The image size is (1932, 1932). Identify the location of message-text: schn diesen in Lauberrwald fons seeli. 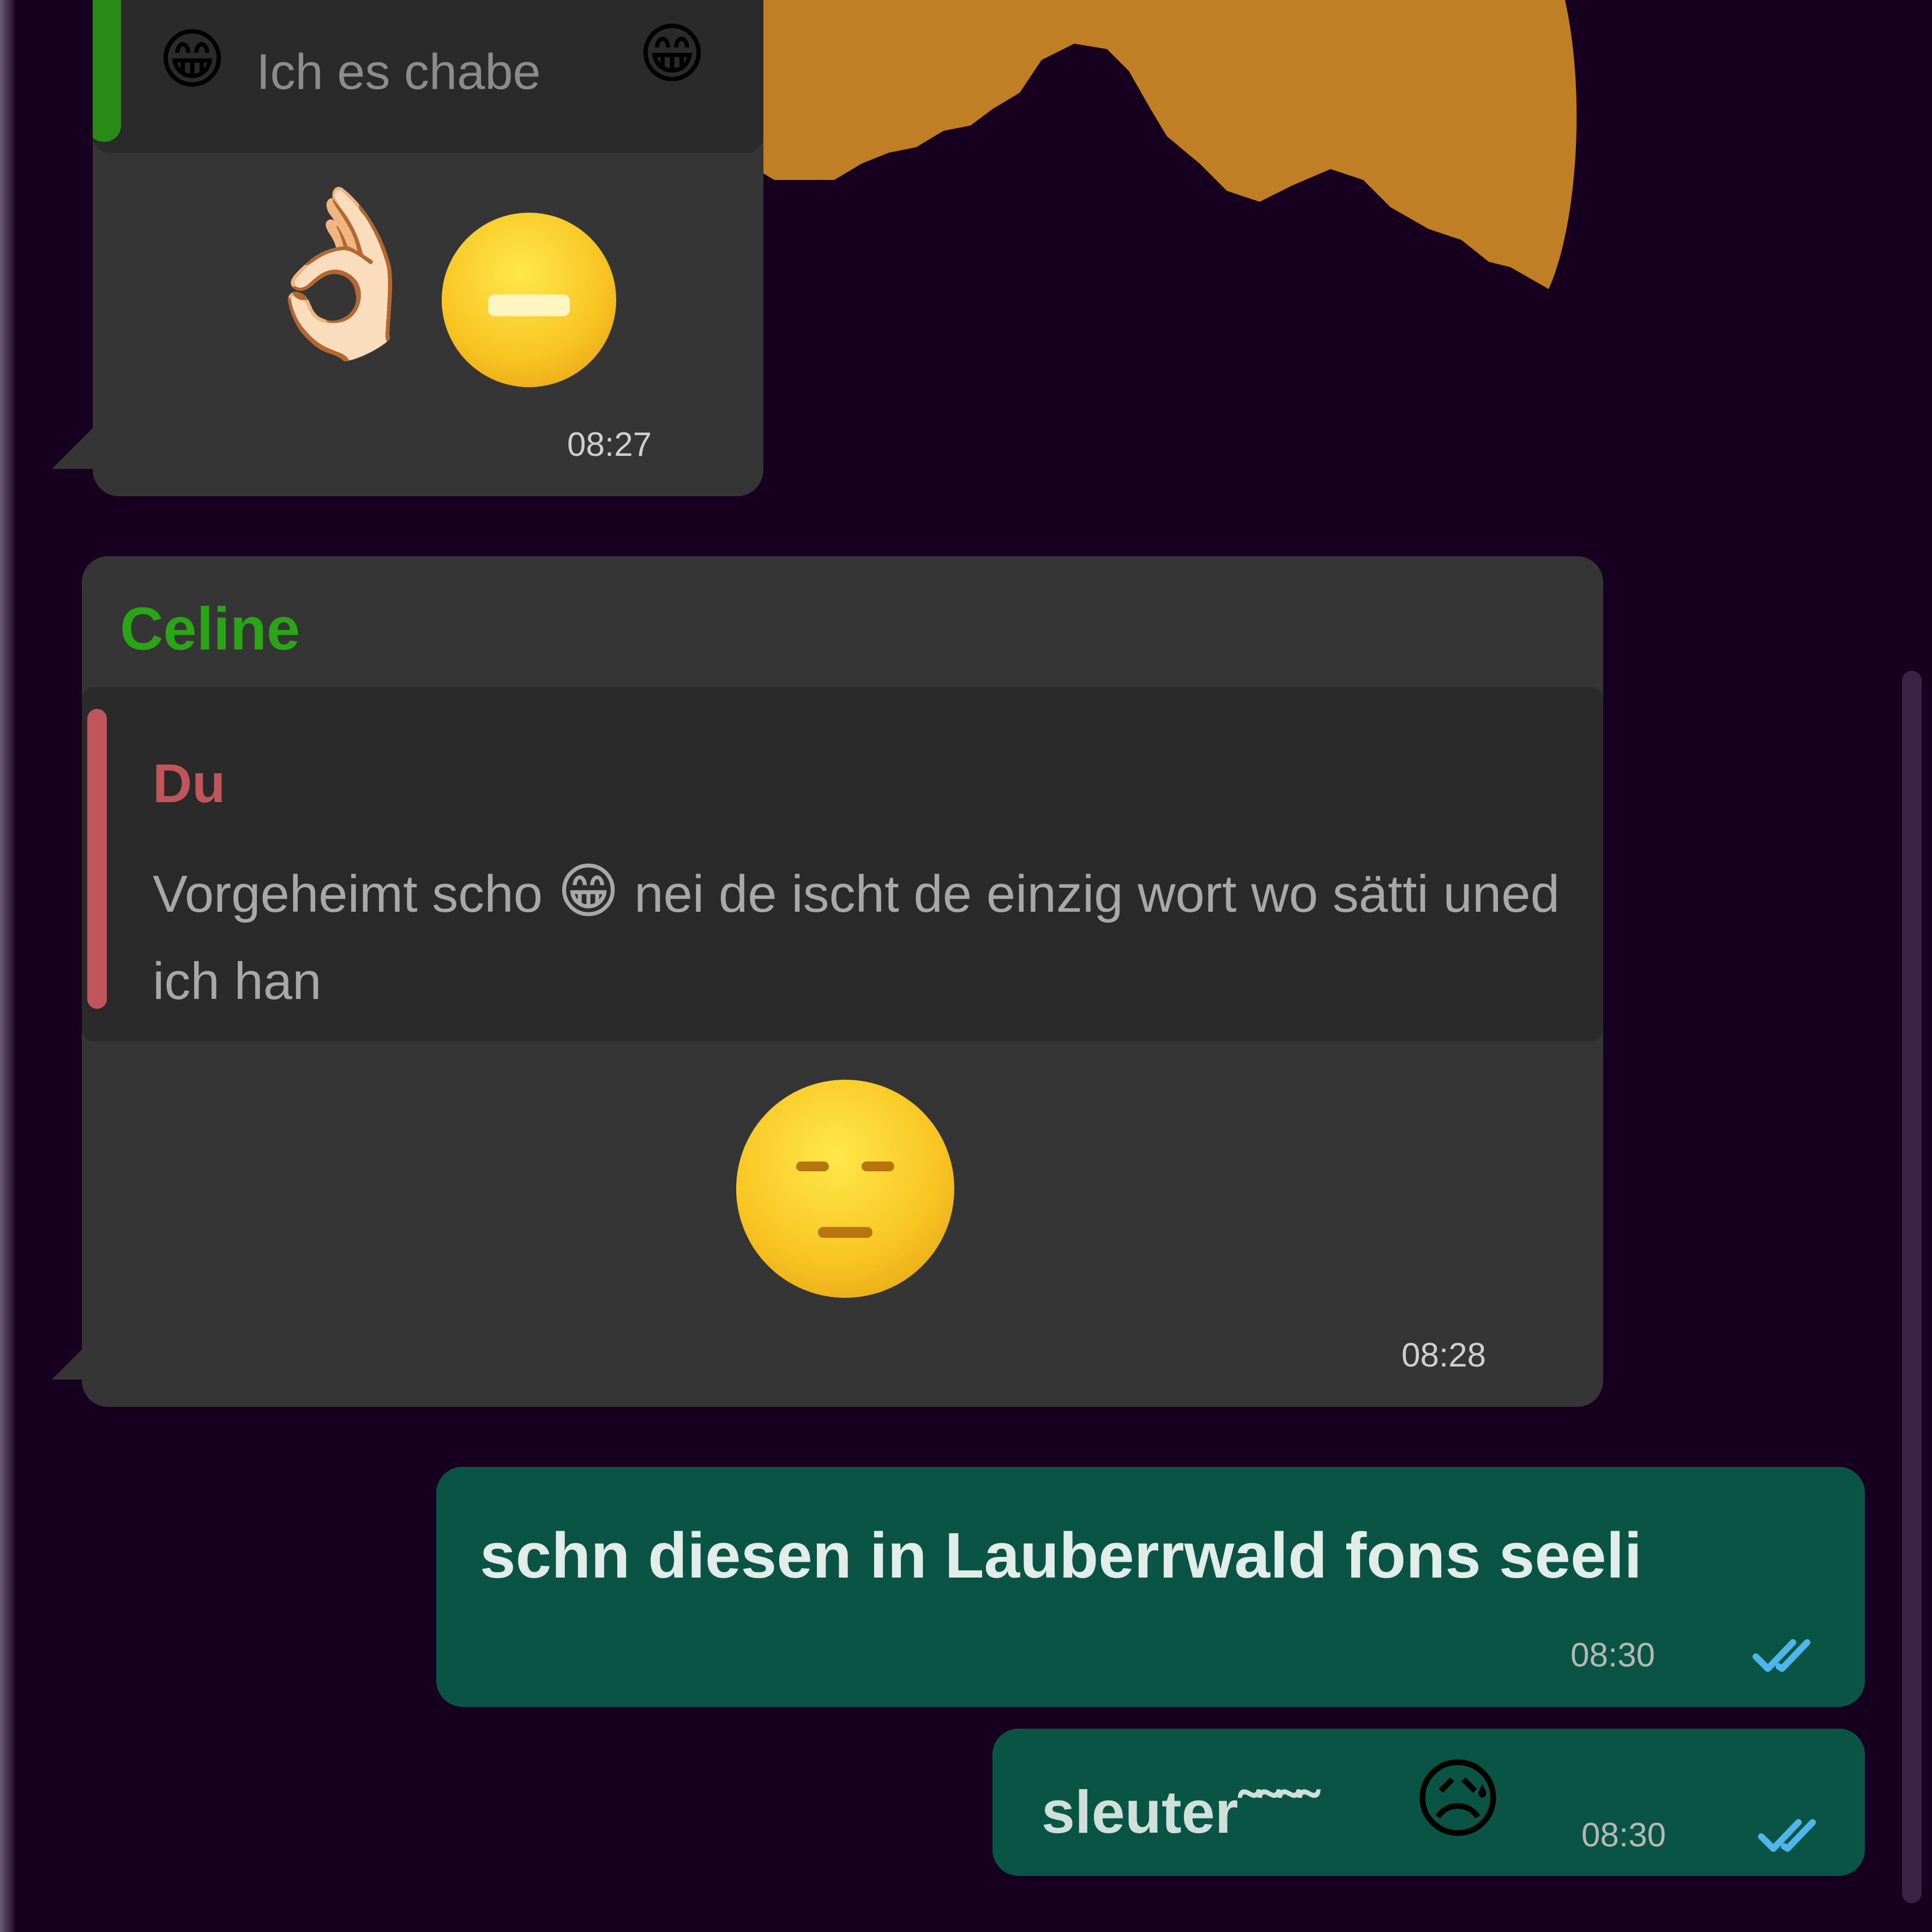
(1061, 1556).